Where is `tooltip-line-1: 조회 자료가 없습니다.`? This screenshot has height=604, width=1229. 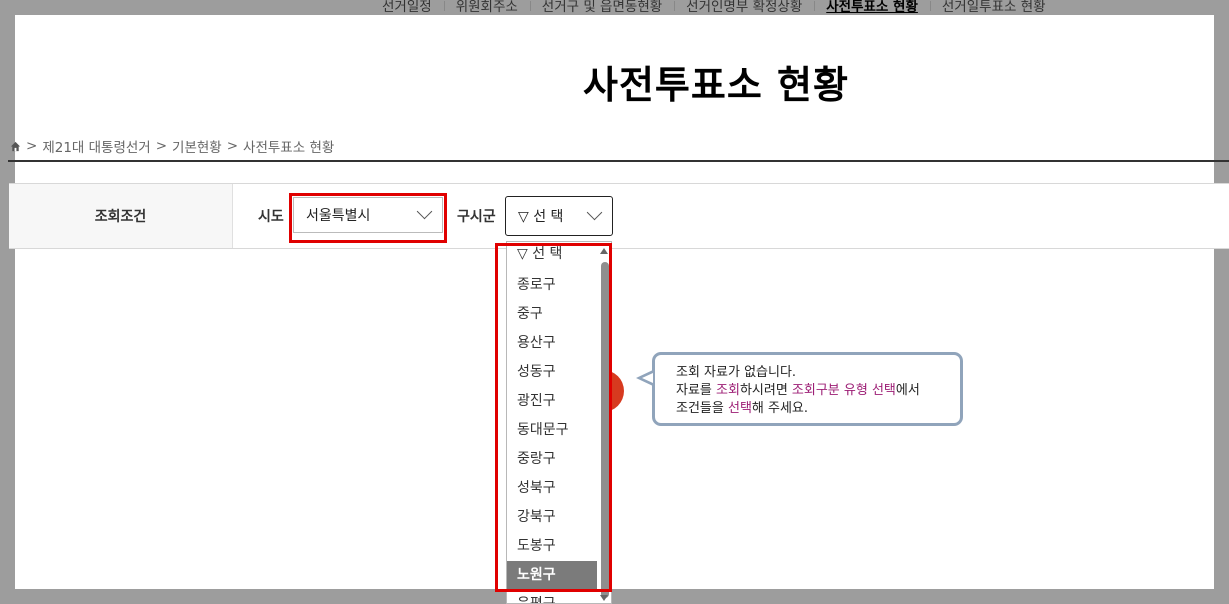
tooltip-line-1: 조회 자료가 없습니다. is located at coordinates (736, 372).